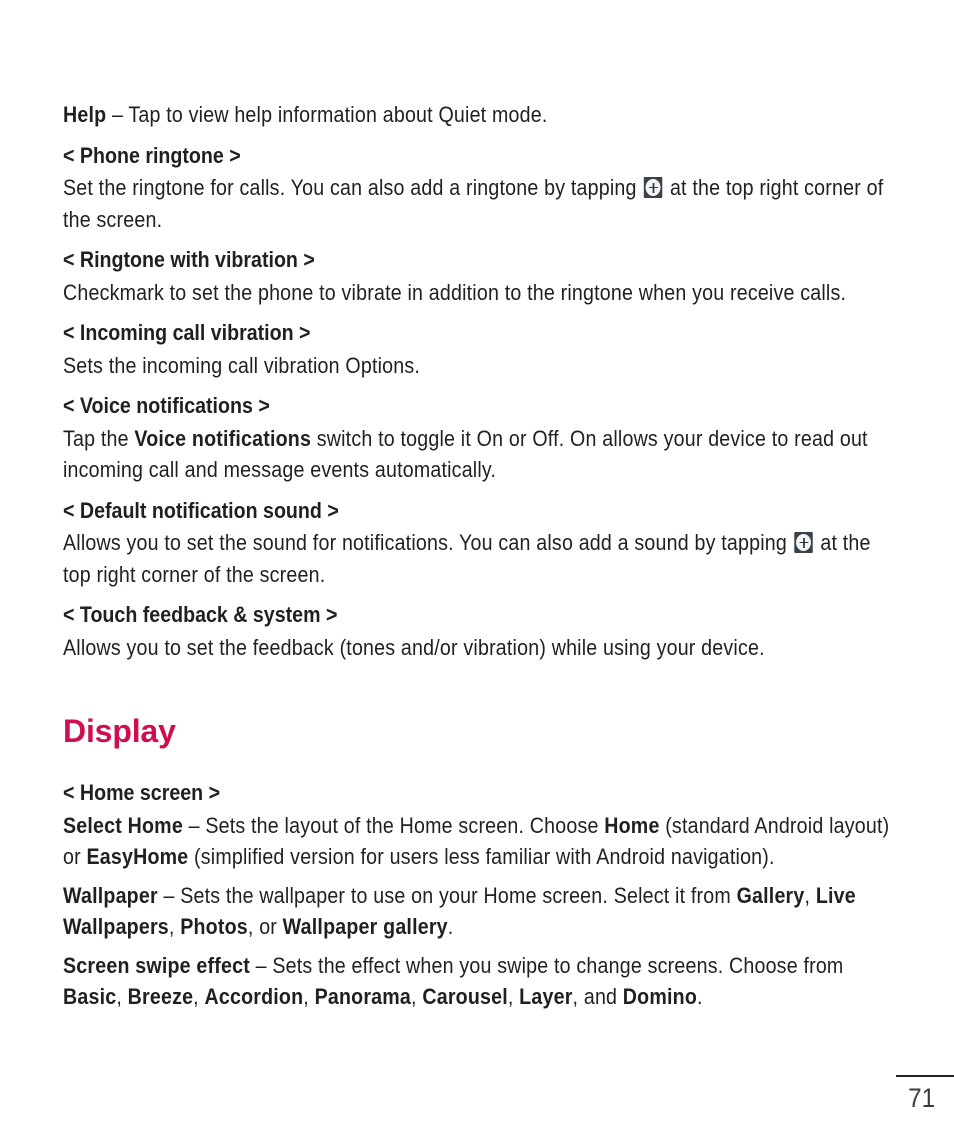  I want to click on swipe-bold1: Basic, so click(90, 996).